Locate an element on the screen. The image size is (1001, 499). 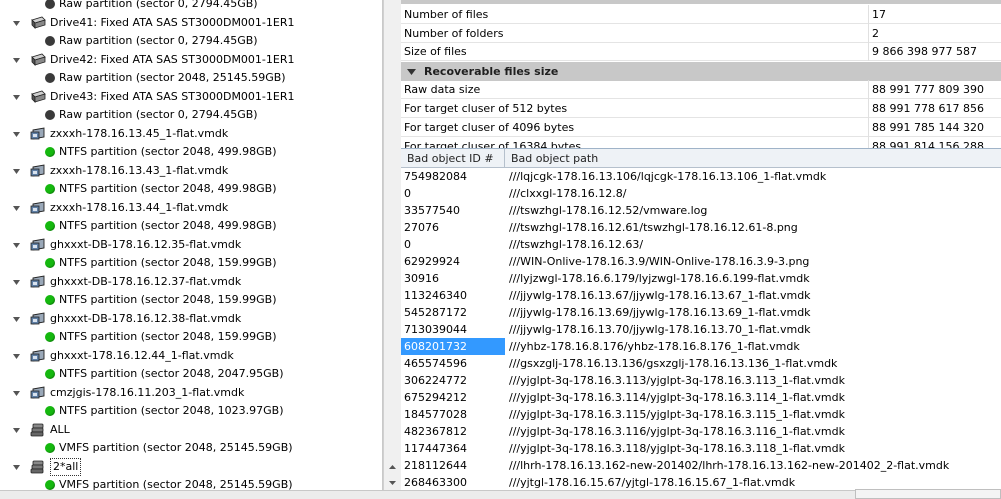
bad-object-id: 0 is located at coordinates (407, 193).